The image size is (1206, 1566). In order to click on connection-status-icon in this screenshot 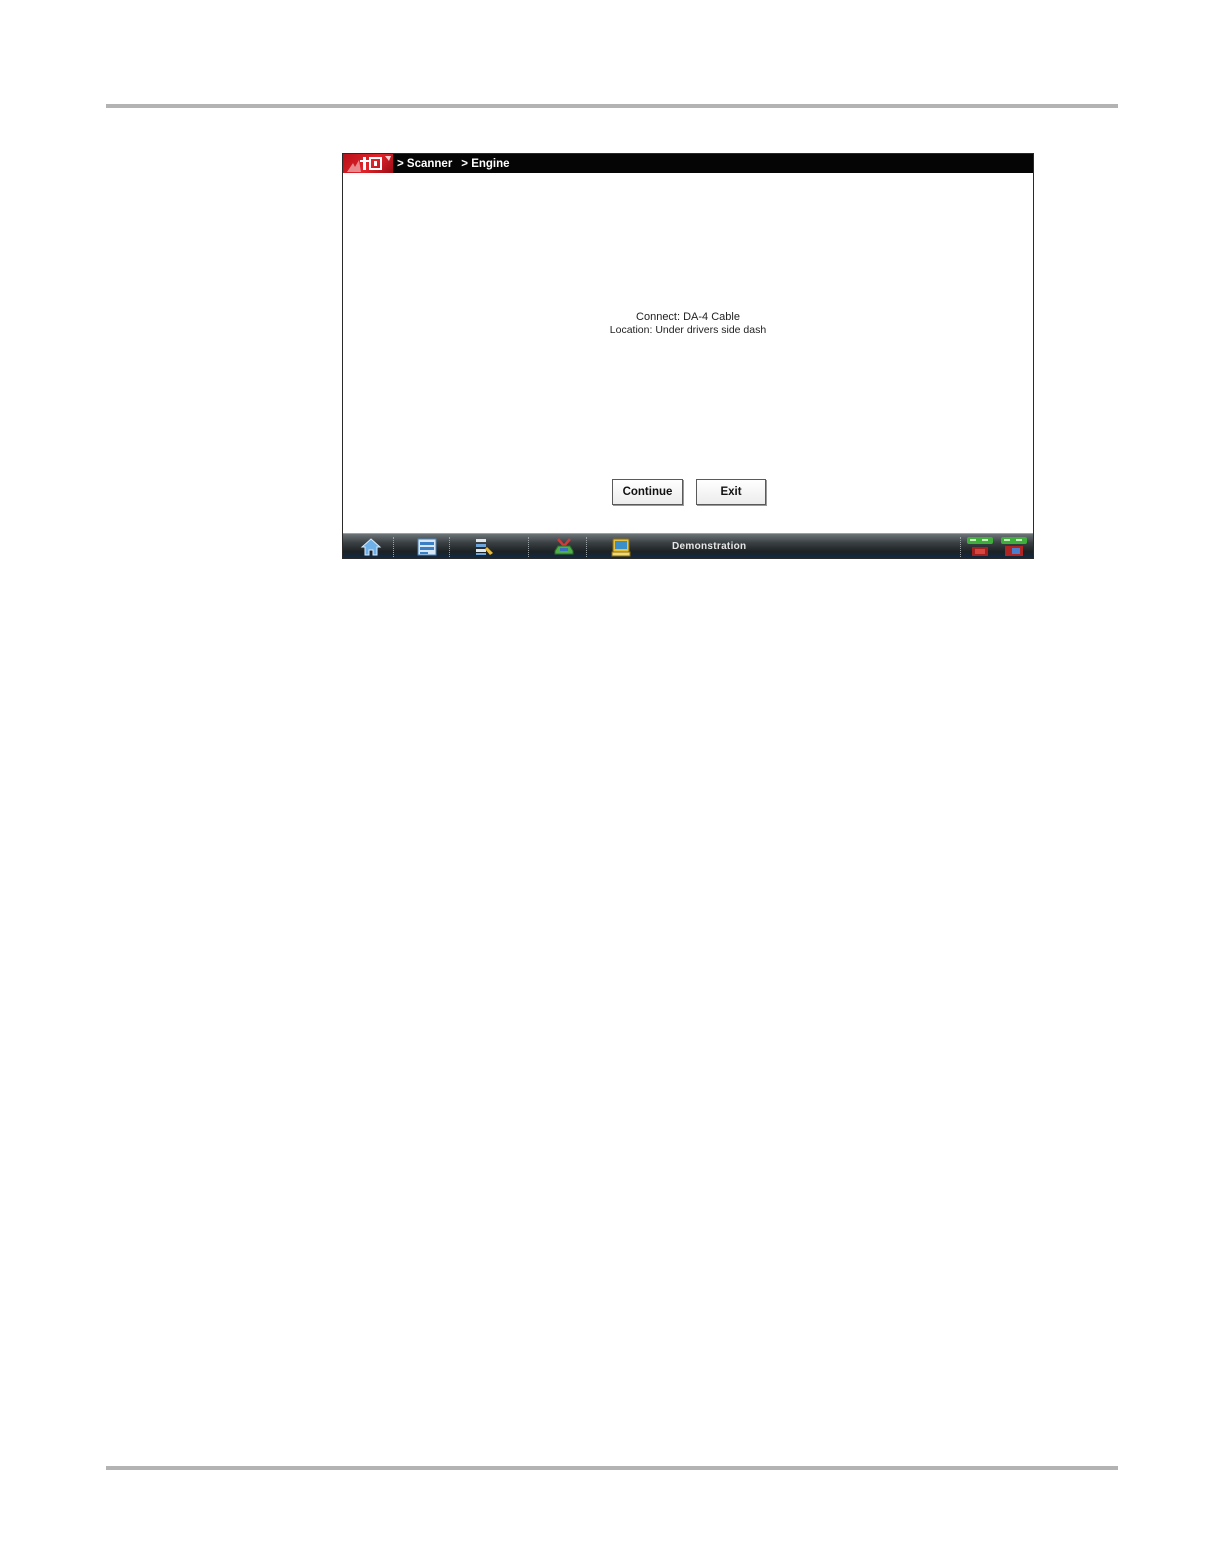, I will do `click(980, 547)`.